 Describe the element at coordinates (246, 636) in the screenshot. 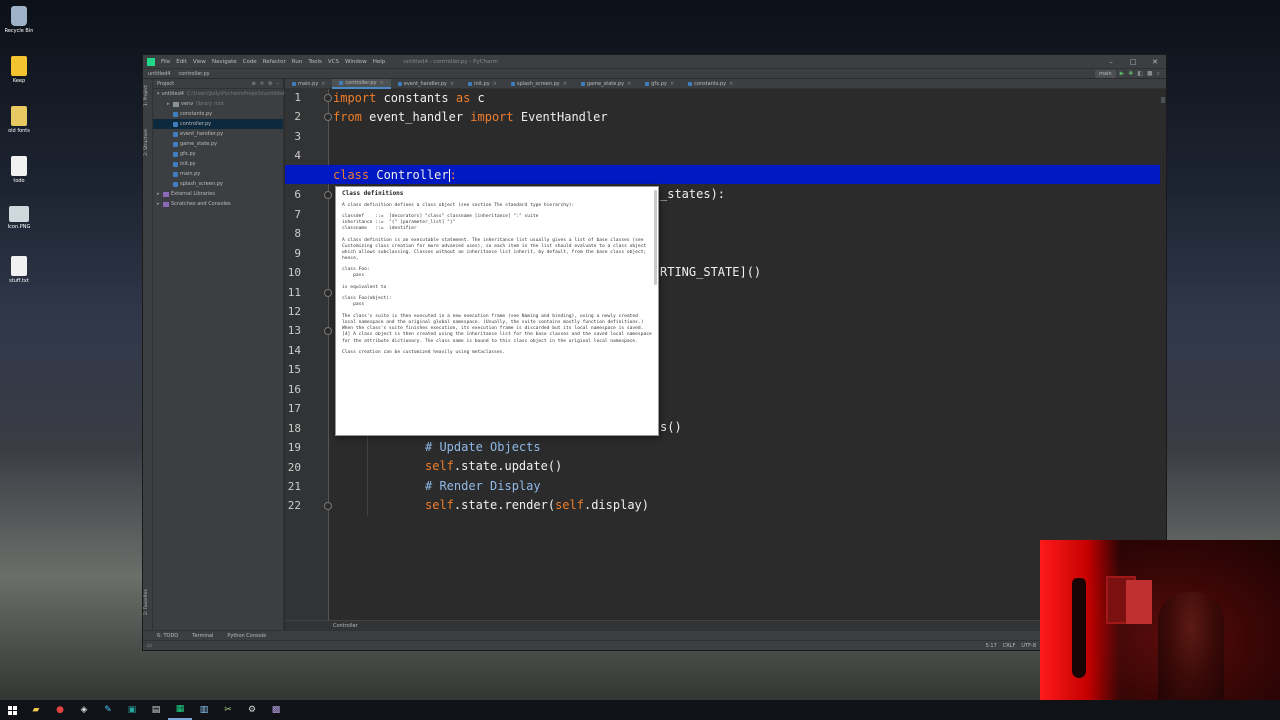

I see `python-console-tool-tab: Python Console` at that location.